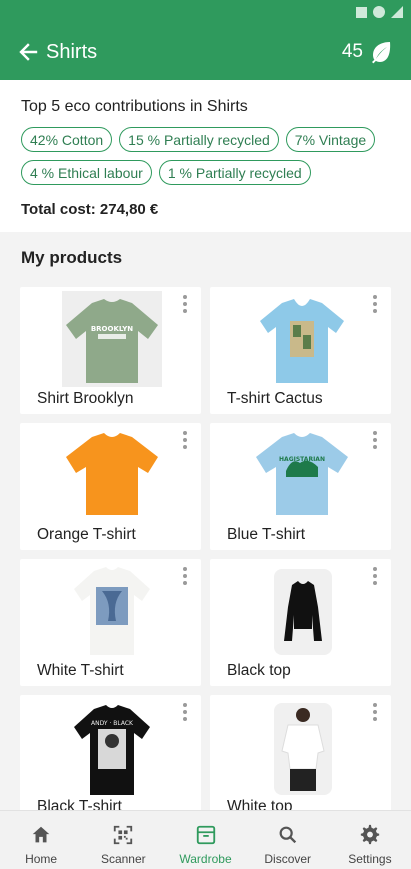 Image resolution: width=411 pixels, height=869 pixels. I want to click on status-icons, so click(379, 12).